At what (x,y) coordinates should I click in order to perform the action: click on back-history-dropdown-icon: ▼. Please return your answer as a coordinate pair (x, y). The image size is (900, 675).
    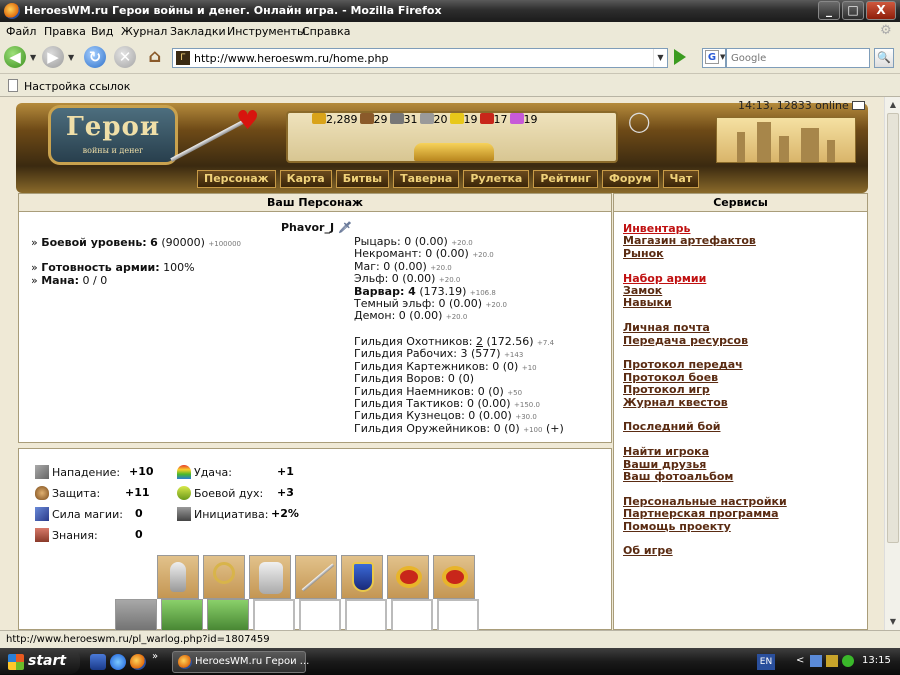
    Looking at the image, I should click on (33, 57).